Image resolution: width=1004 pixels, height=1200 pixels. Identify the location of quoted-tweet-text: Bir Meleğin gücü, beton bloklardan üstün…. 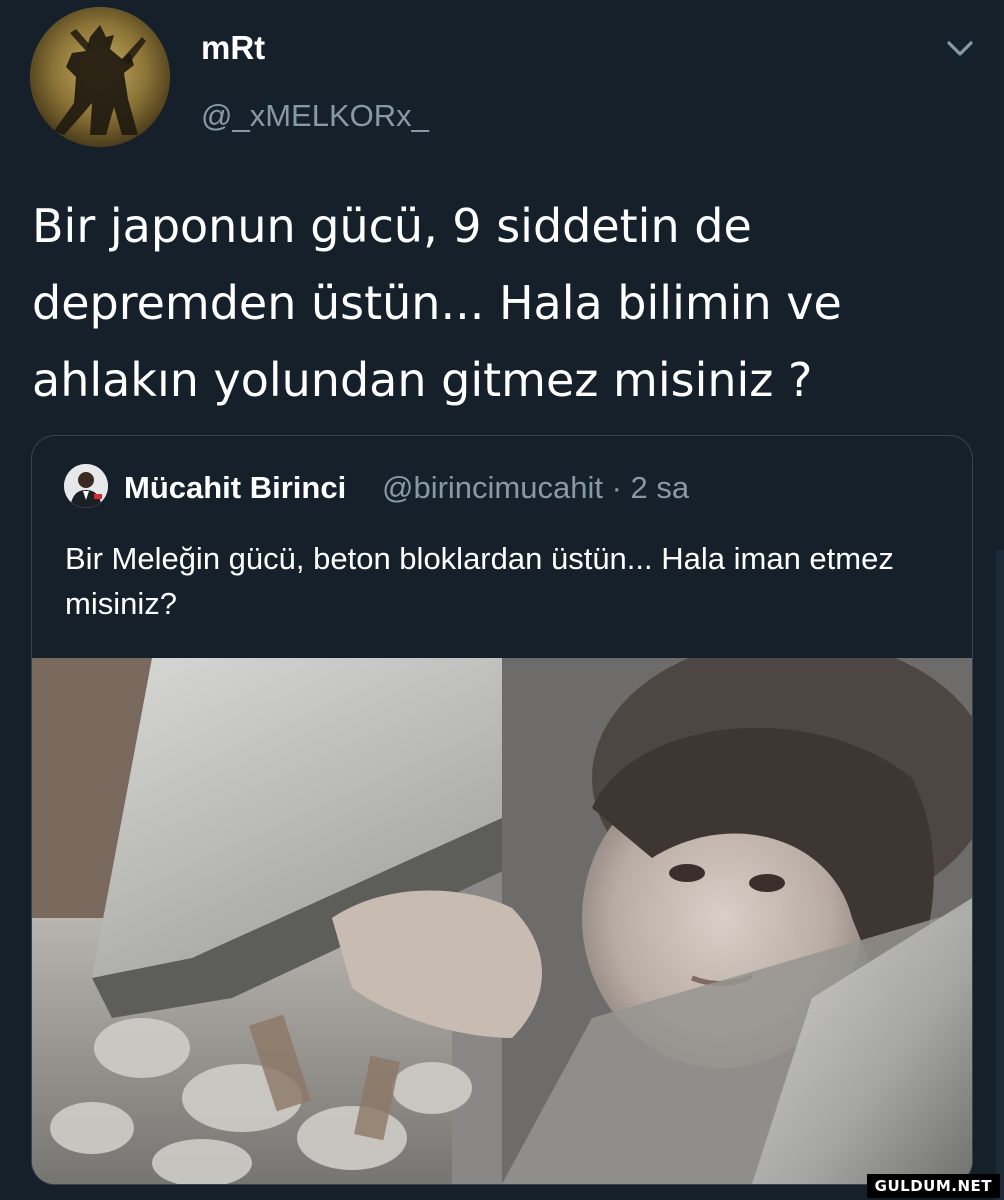
(479, 581).